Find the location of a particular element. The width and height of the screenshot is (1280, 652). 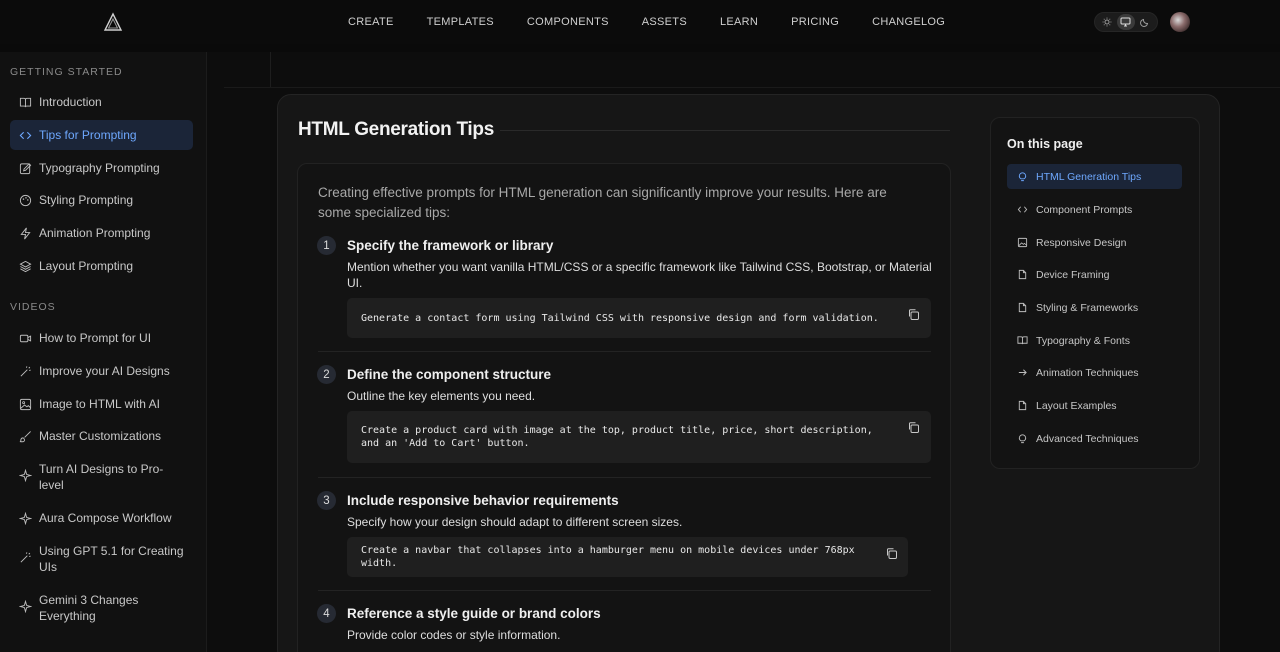

nav-components: COMPONENTS is located at coordinates (568, 22).